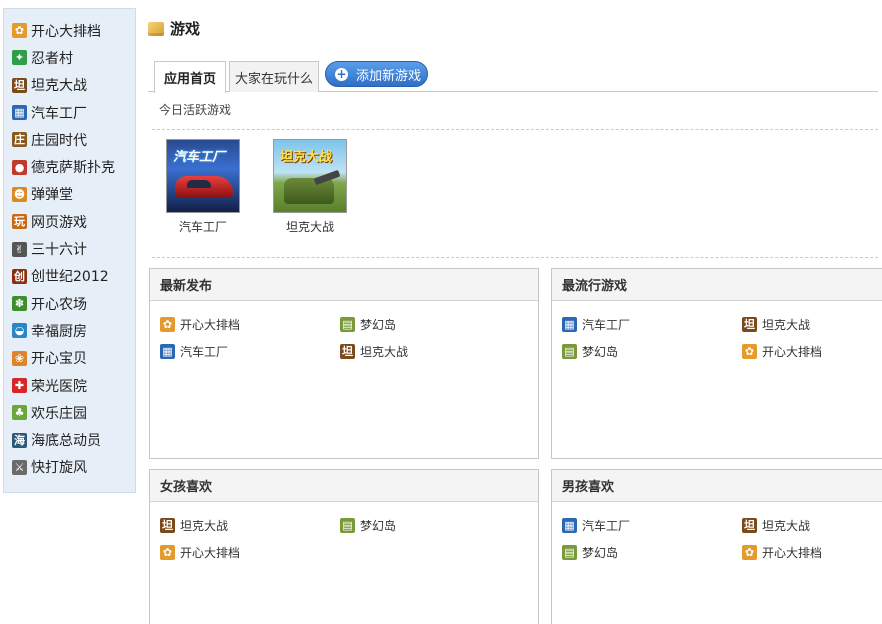  What do you see at coordinates (309, 191) in the screenshot?
I see `tank-image` at bounding box center [309, 191].